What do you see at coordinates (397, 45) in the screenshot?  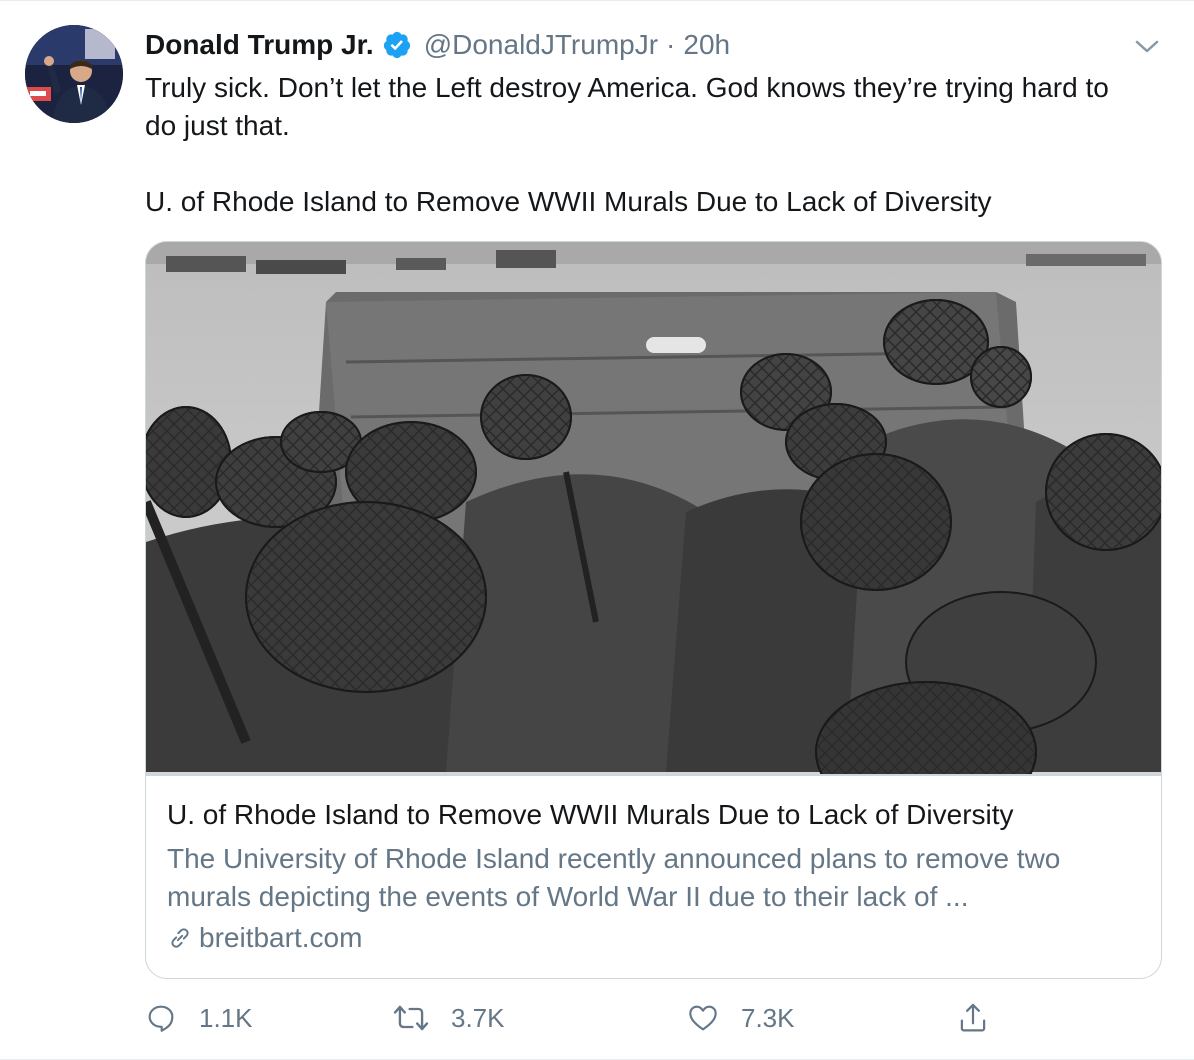 I see `verified-badge-icon` at bounding box center [397, 45].